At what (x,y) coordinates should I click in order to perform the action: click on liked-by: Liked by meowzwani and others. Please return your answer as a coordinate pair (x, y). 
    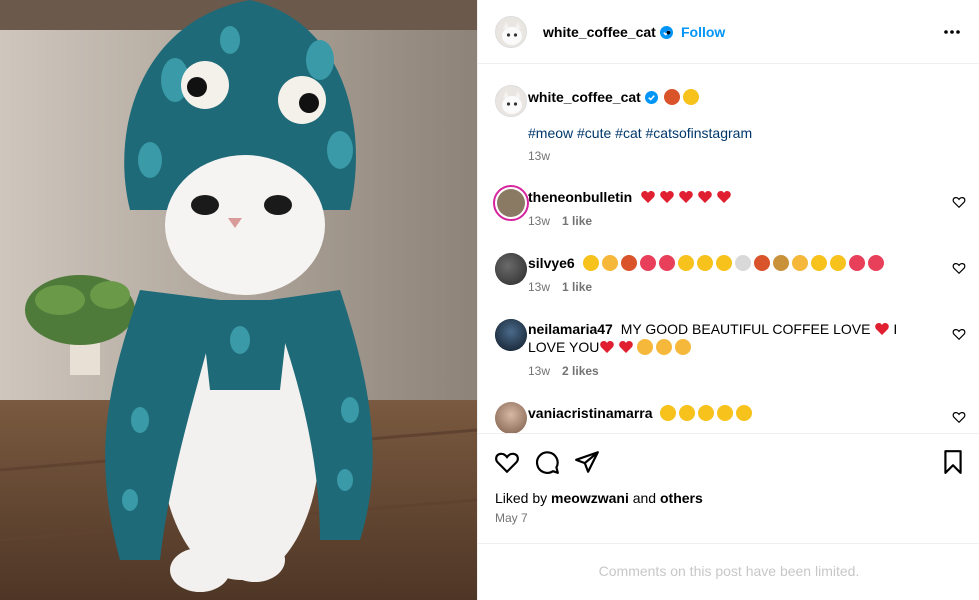
    Looking at the image, I should click on (599, 498).